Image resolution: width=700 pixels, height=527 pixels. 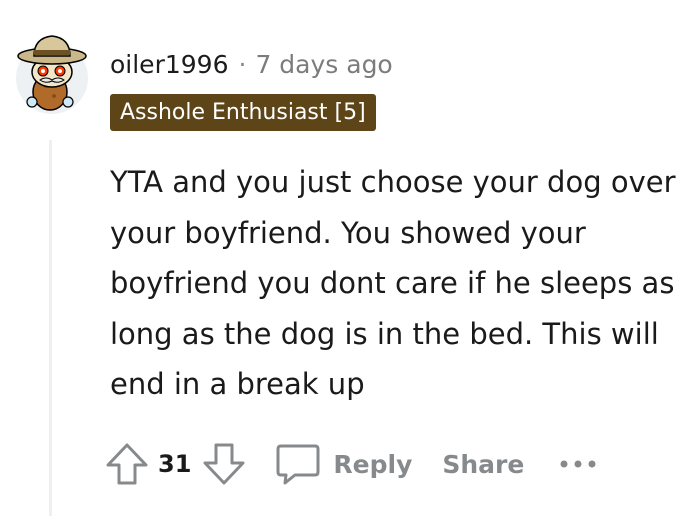 What do you see at coordinates (224, 464) in the screenshot?
I see `downvote-icon` at bounding box center [224, 464].